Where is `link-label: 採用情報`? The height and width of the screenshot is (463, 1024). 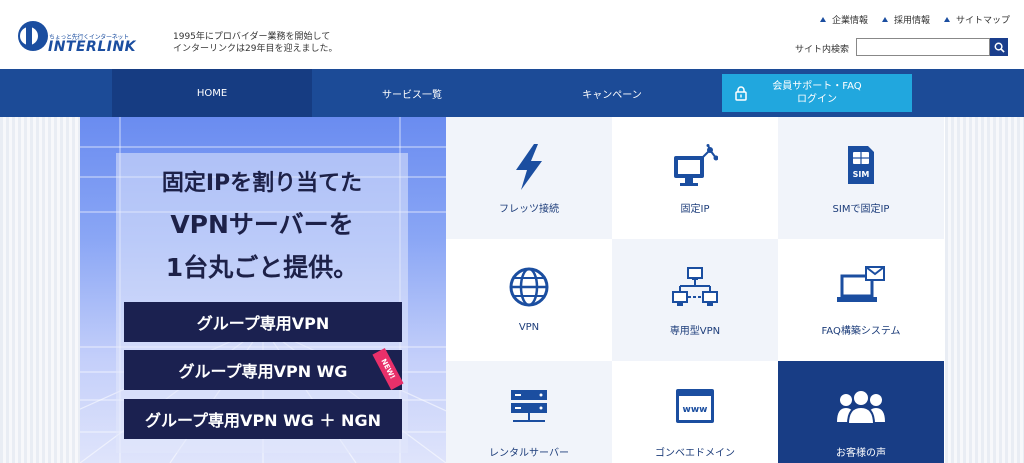 link-label: 採用情報 is located at coordinates (911, 21).